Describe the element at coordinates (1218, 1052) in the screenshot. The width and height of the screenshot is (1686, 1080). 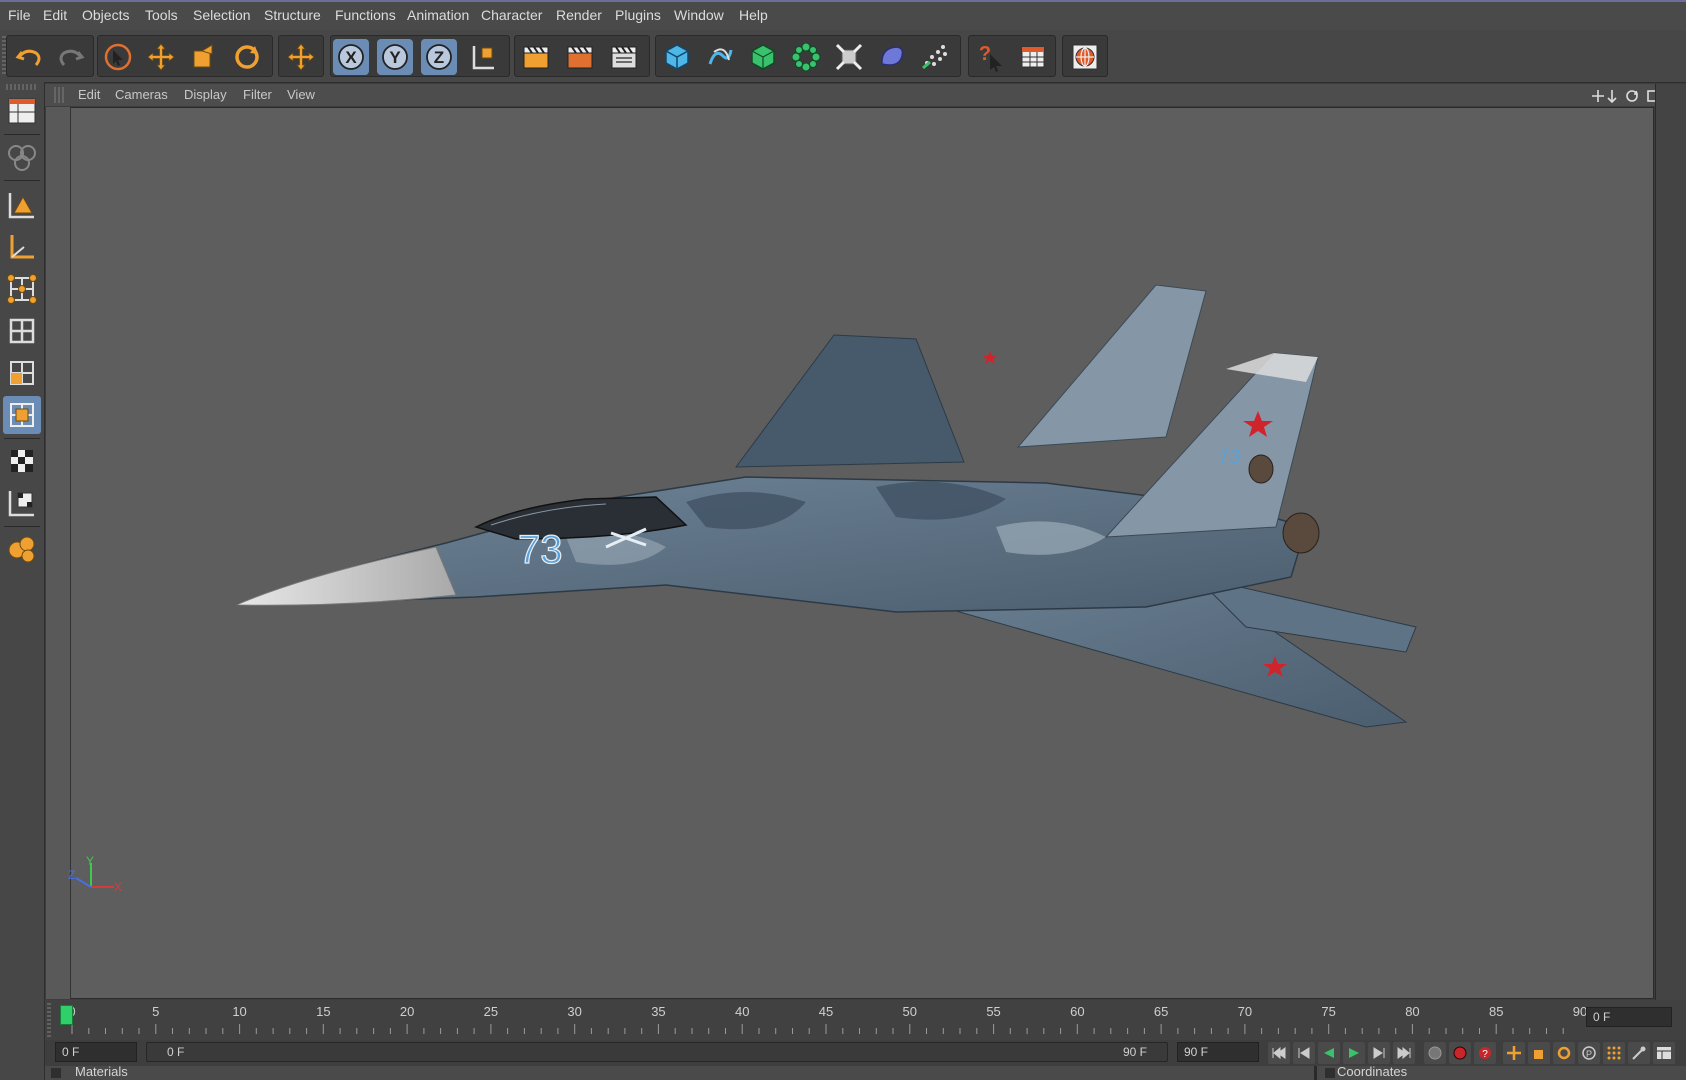
I see `end-frame-field: 90 F` at that location.